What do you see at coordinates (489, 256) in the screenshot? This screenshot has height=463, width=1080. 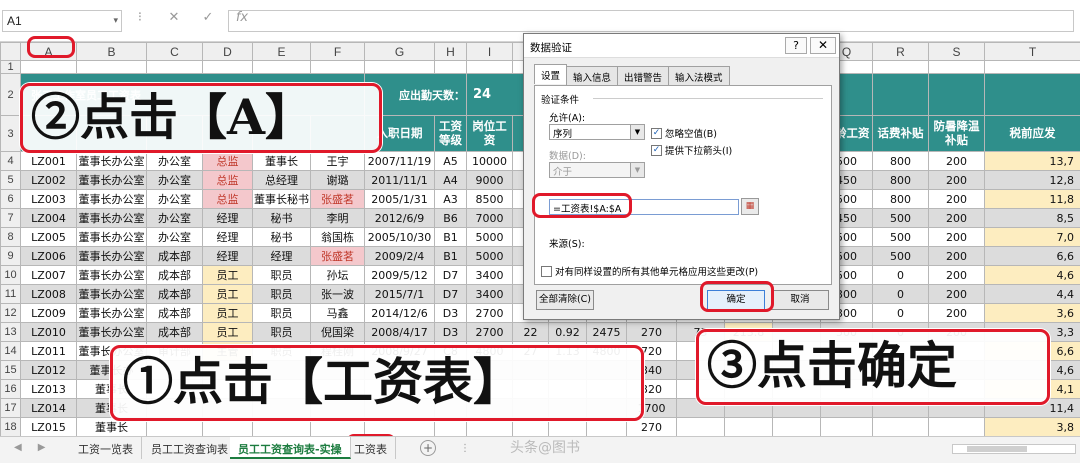 I see `cell-wage: 5000` at bounding box center [489, 256].